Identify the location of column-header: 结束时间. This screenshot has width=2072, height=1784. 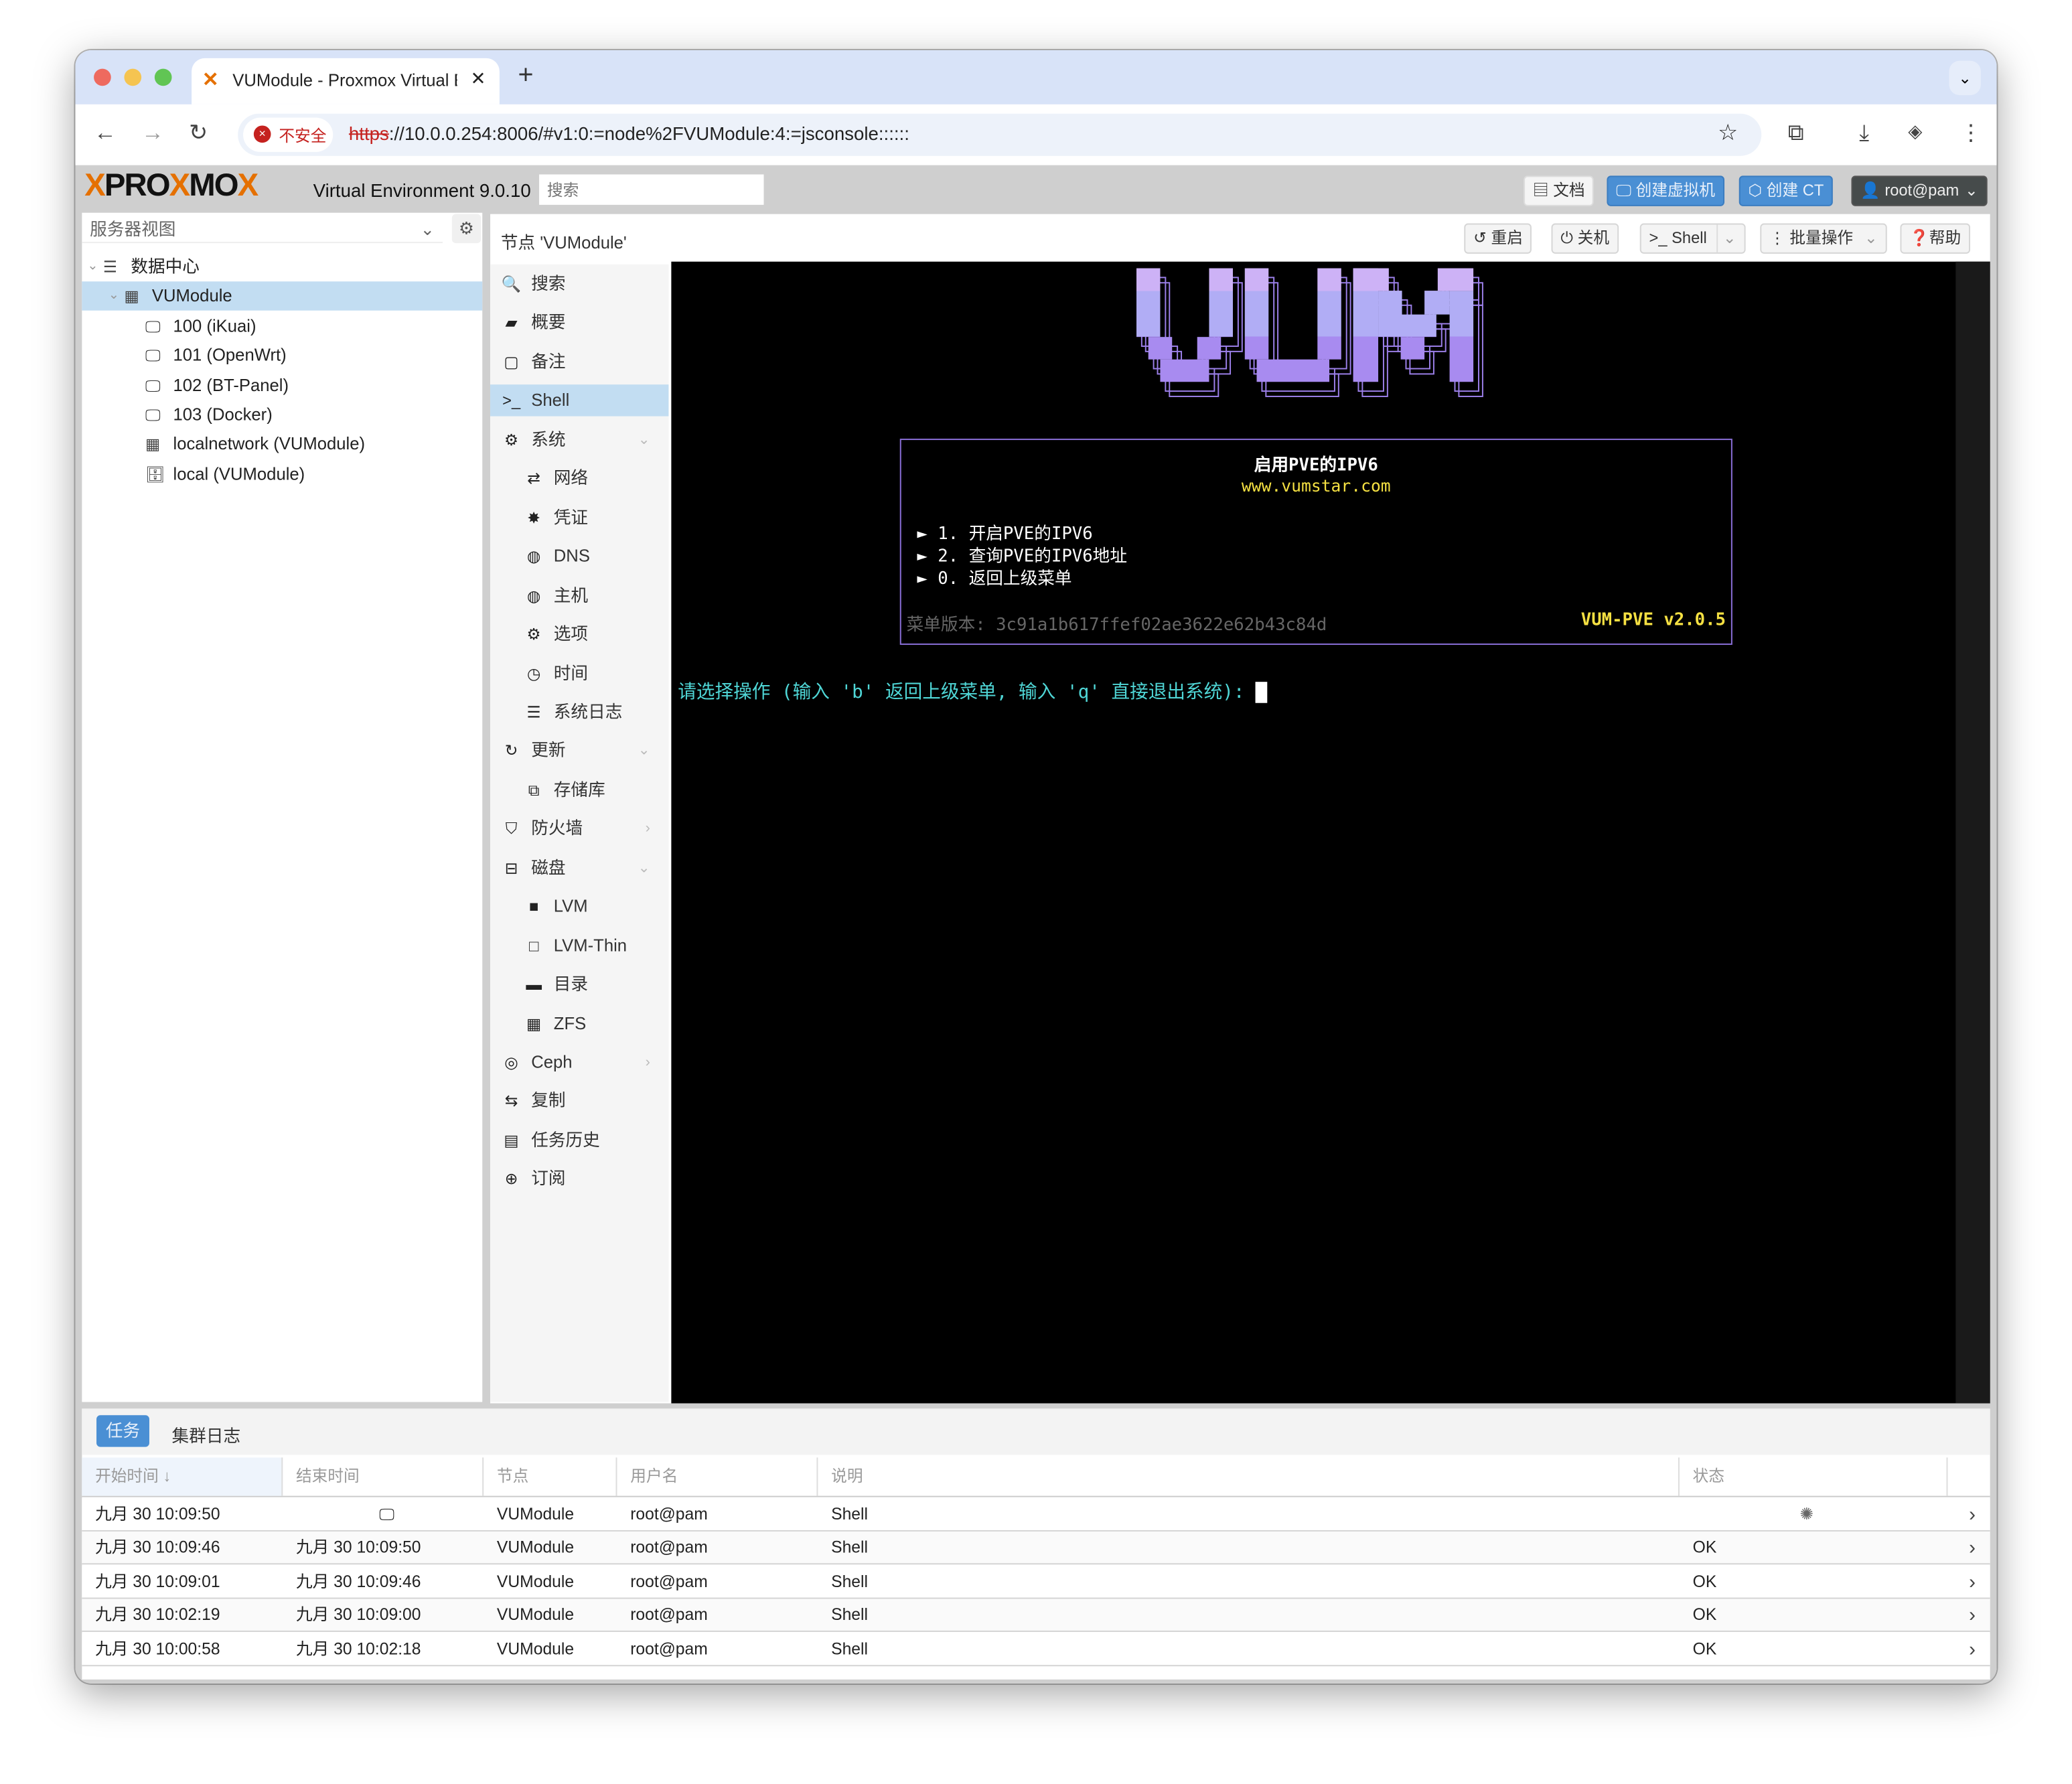
(383, 1476).